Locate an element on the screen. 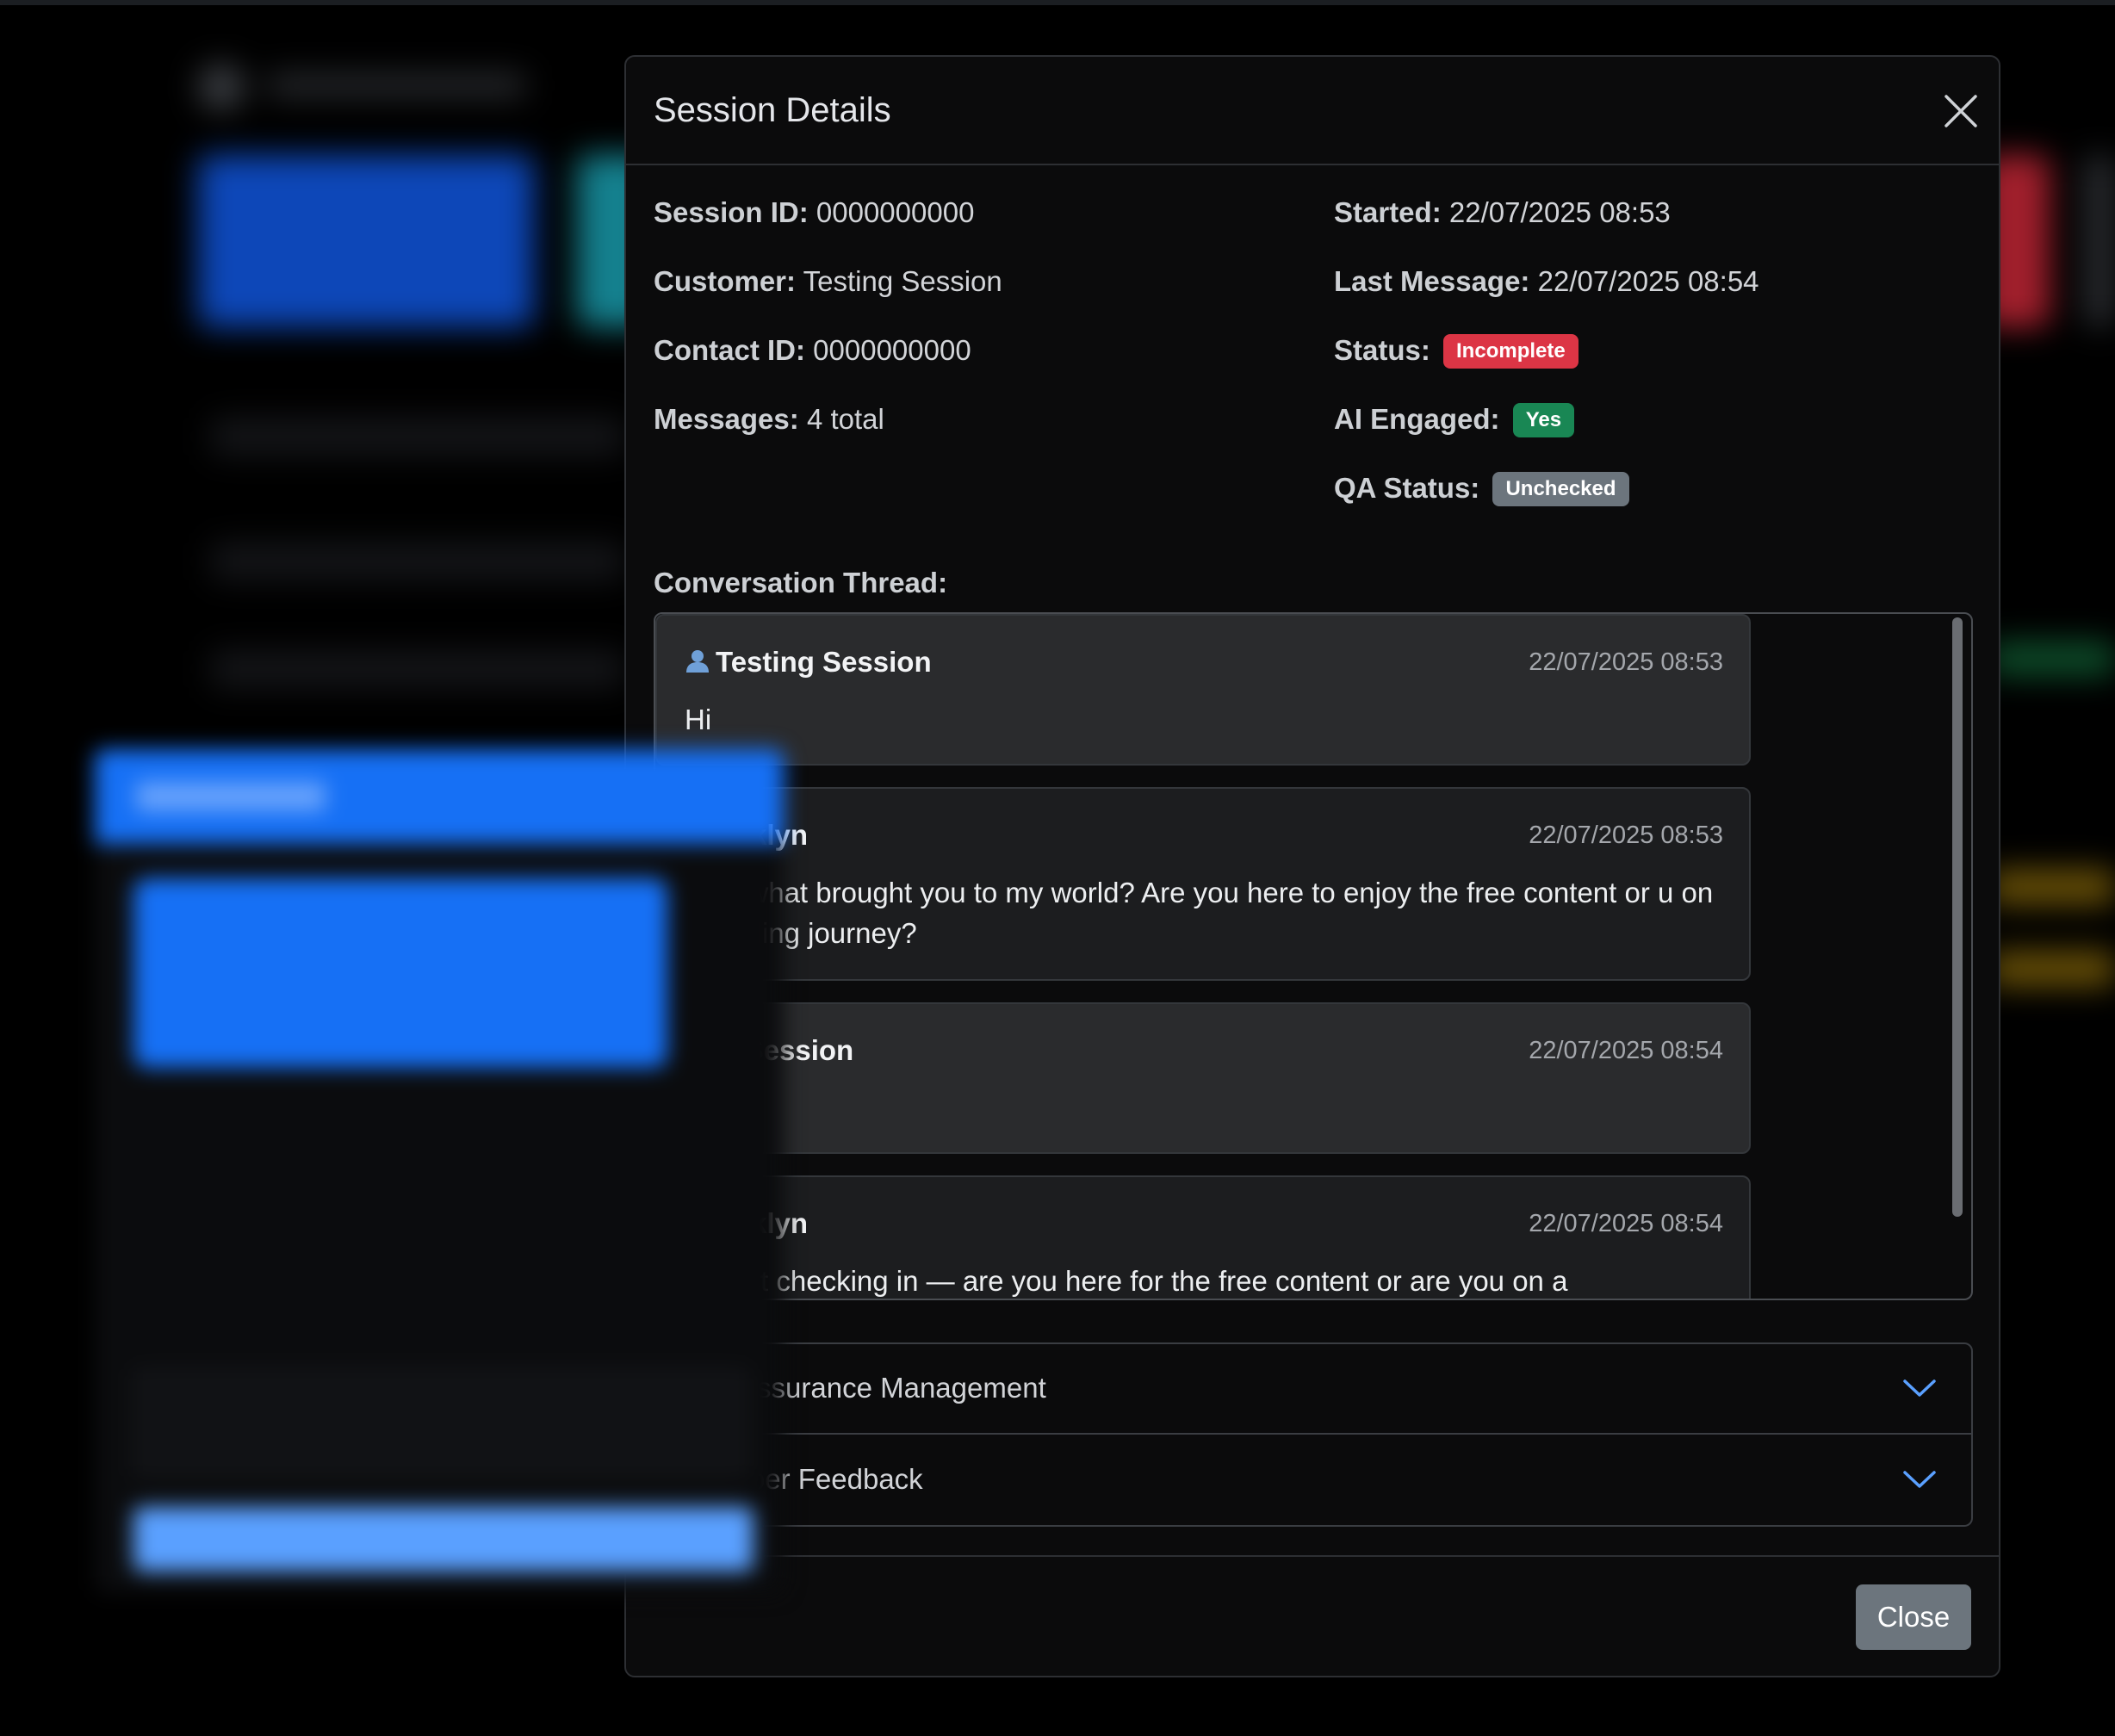  modal-footer: Close is located at coordinates (1312, 1617).